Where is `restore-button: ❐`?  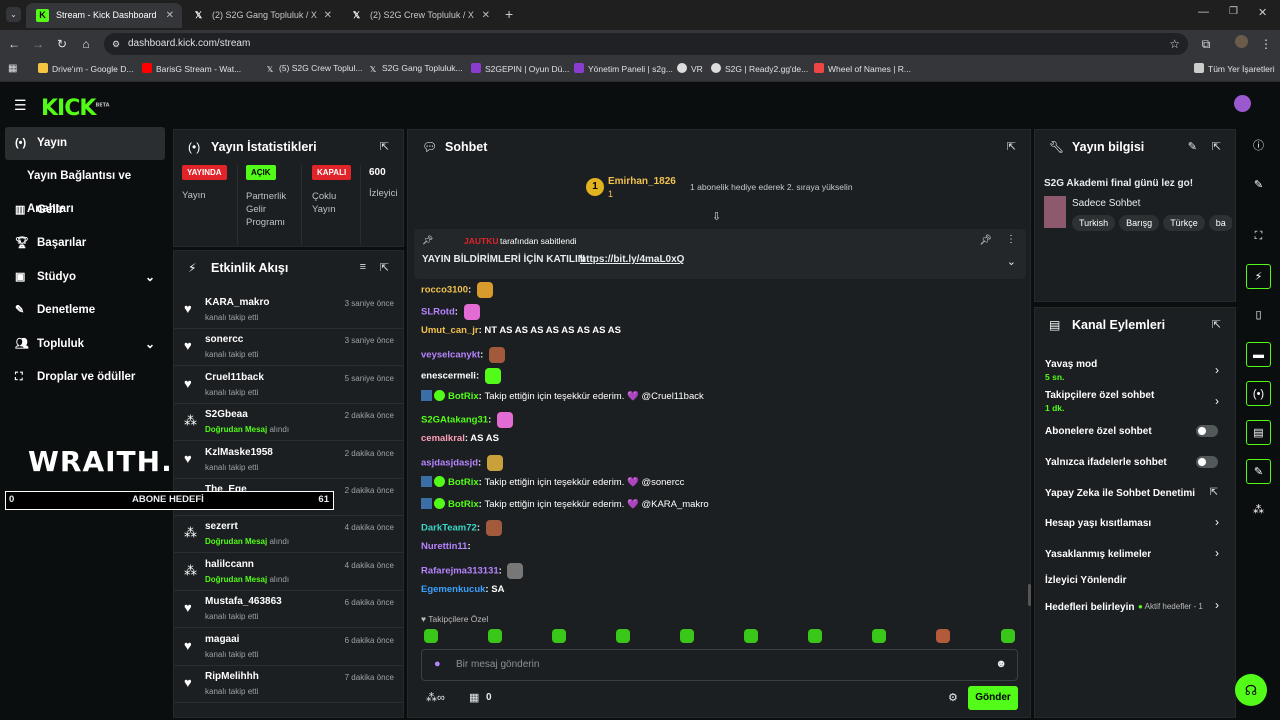 restore-button: ❐ is located at coordinates (1233, 11).